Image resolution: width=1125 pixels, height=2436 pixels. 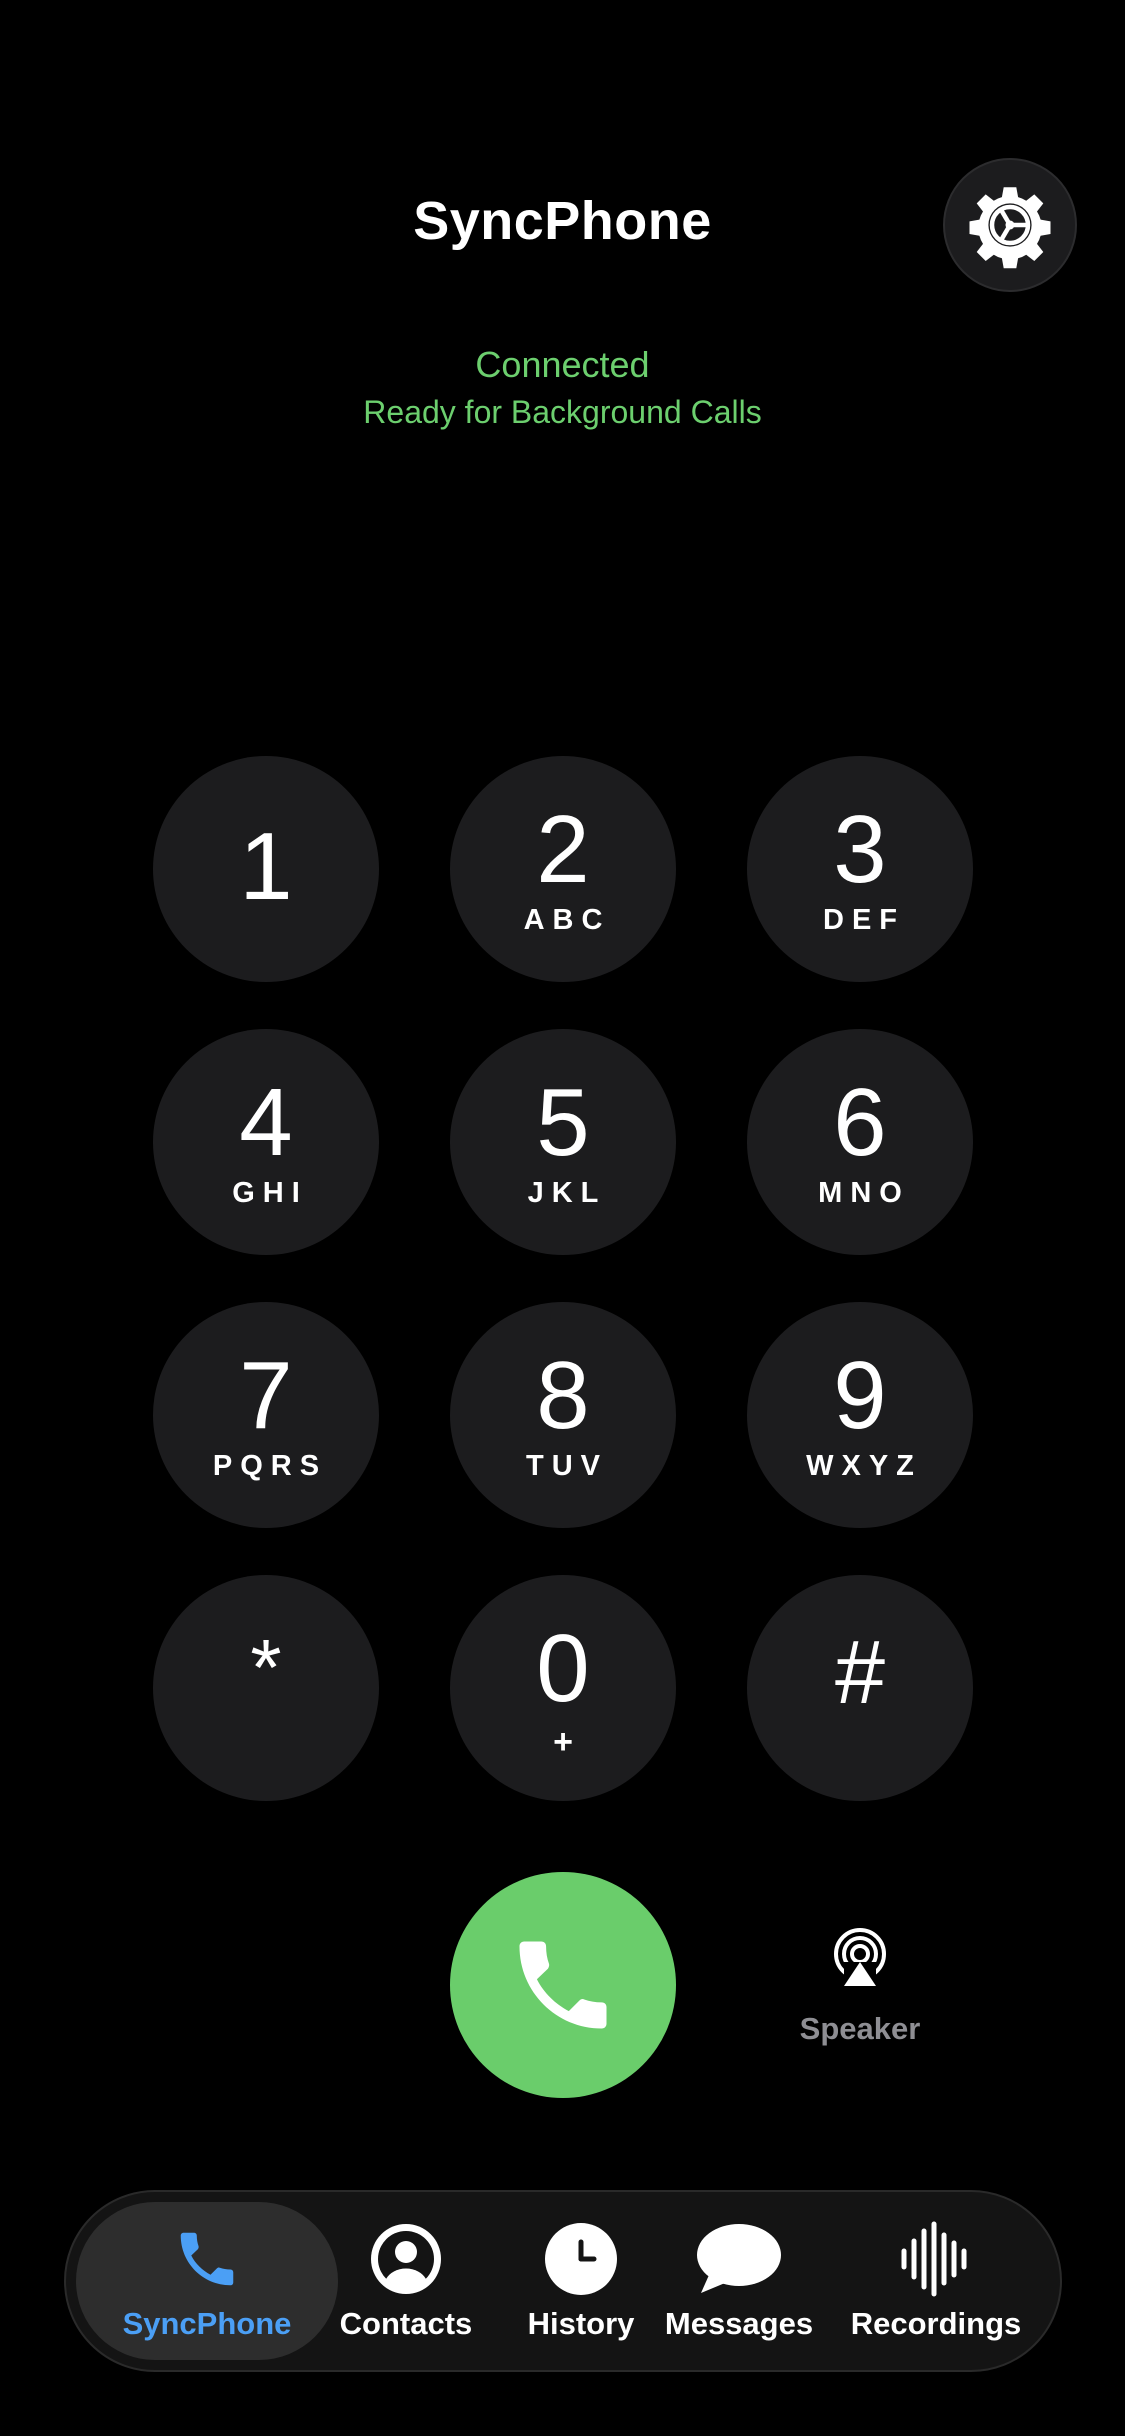 I want to click on tab-contacts: Contacts, so click(x=406, y=2281).